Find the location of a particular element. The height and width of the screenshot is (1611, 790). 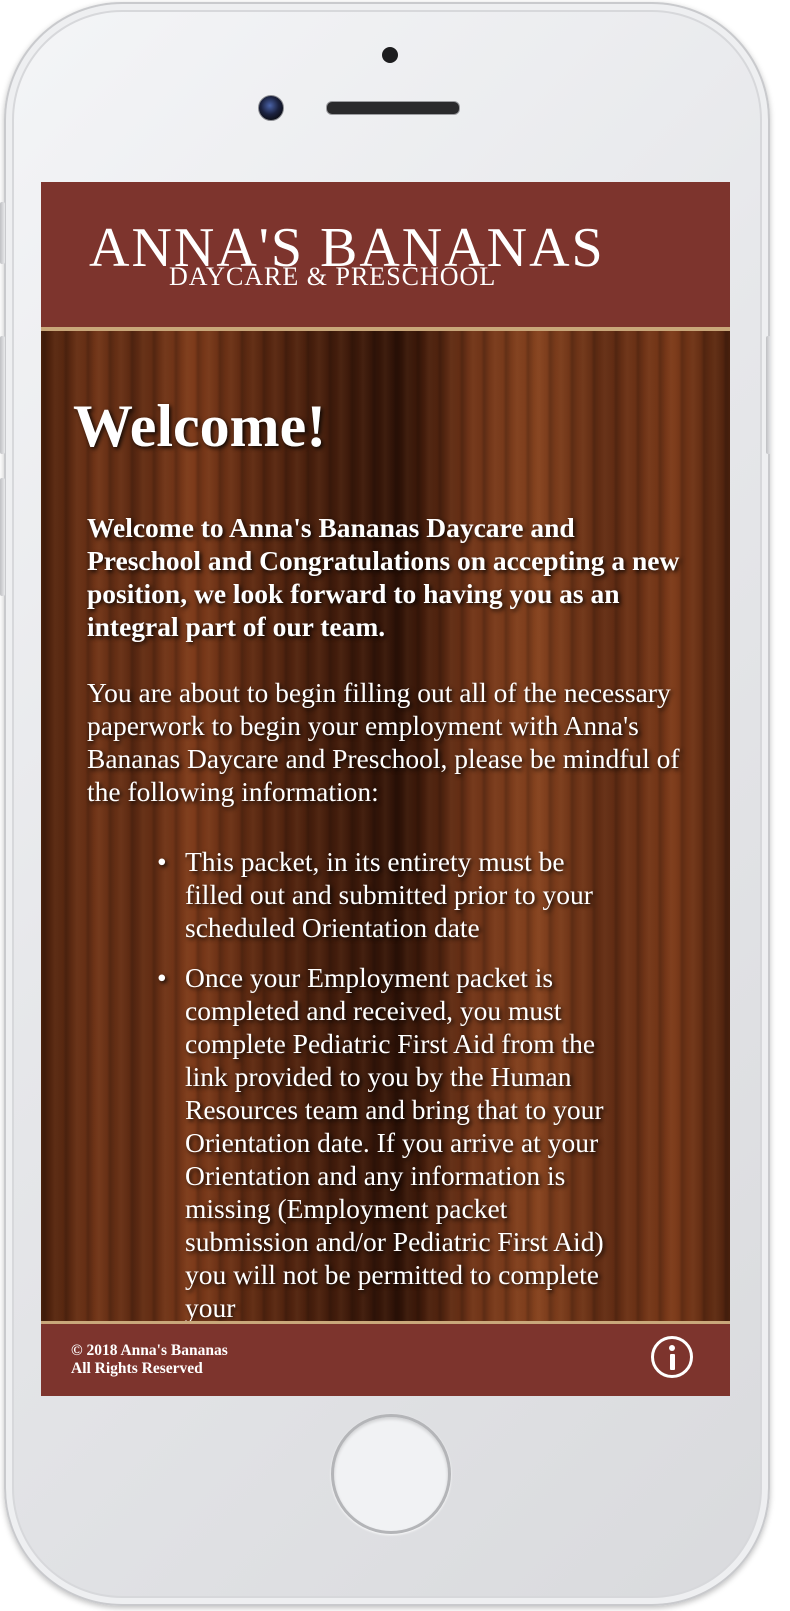

info-icon-dot is located at coordinates (672, 1348).